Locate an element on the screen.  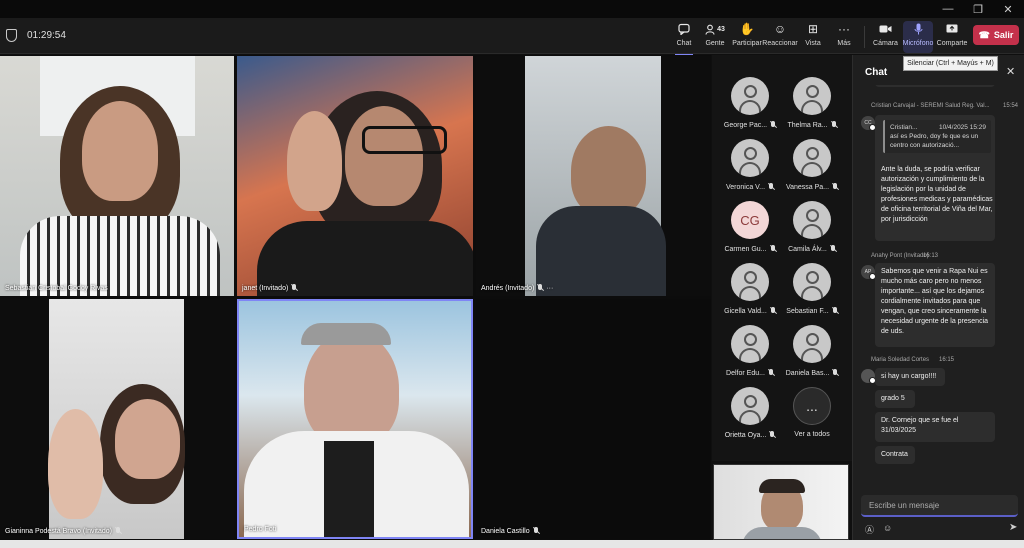
self-view-video is located at coordinates (781, 502).